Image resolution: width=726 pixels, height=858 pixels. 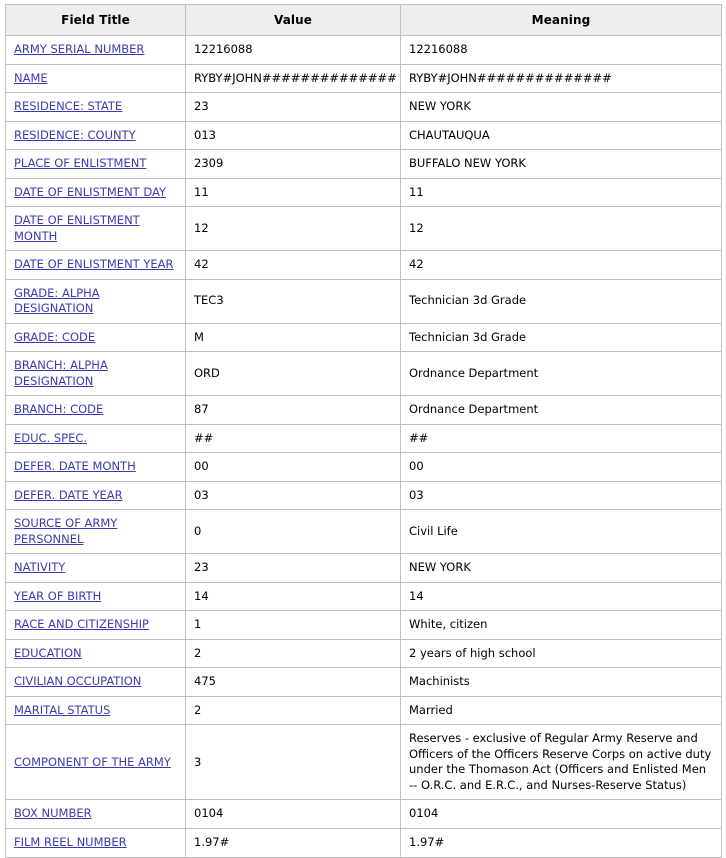 What do you see at coordinates (90, 192) in the screenshot?
I see `field-title-link: DATE OF ENLISTMENT DAY` at bounding box center [90, 192].